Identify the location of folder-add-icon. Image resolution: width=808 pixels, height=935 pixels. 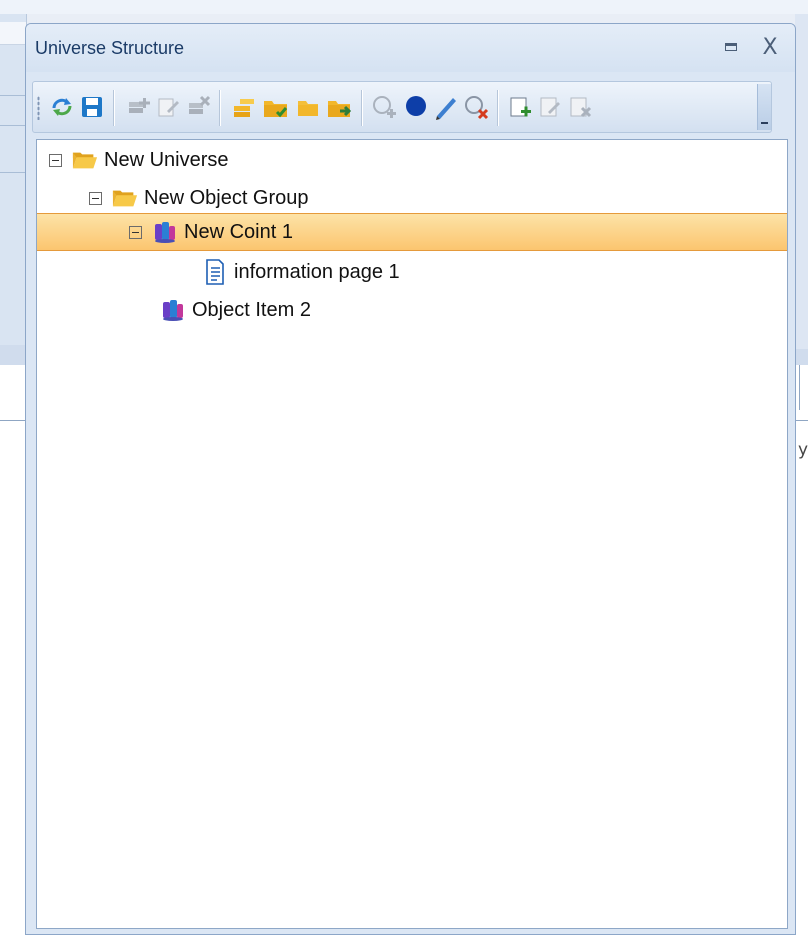
(276, 107).